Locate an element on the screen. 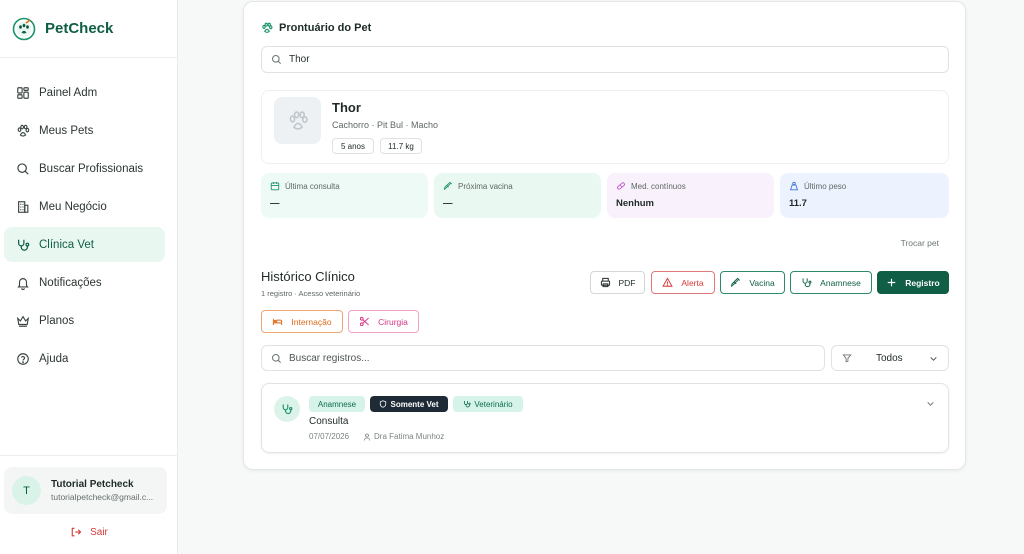  sidebar-item-clinica-vet: Clínica Vet is located at coordinates (84, 244).